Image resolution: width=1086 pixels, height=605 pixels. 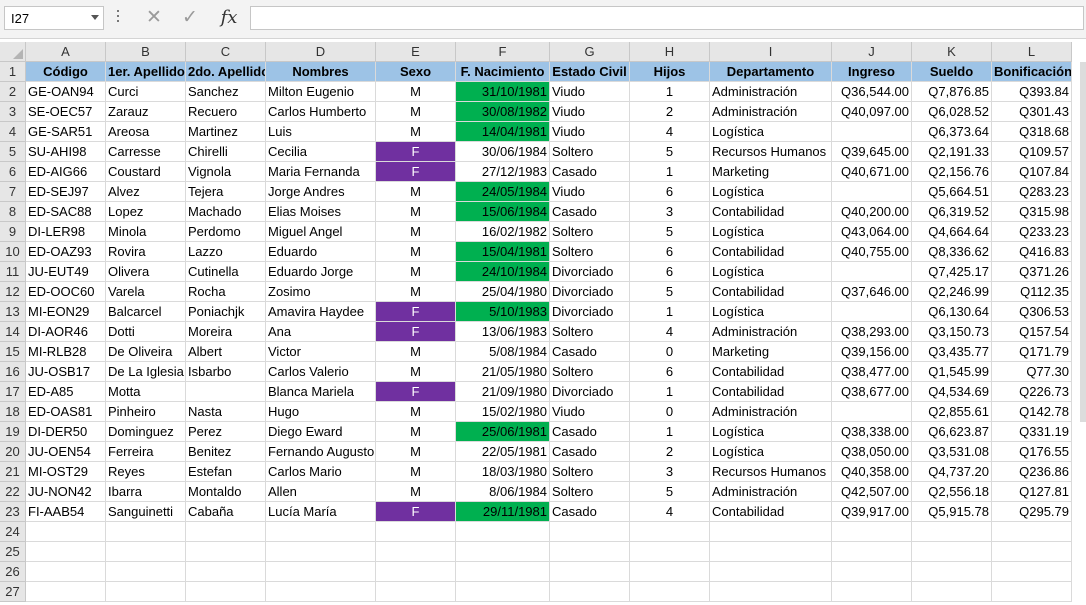 What do you see at coordinates (66, 192) in the screenshot?
I see `table-cell: ED-SEJ97` at bounding box center [66, 192].